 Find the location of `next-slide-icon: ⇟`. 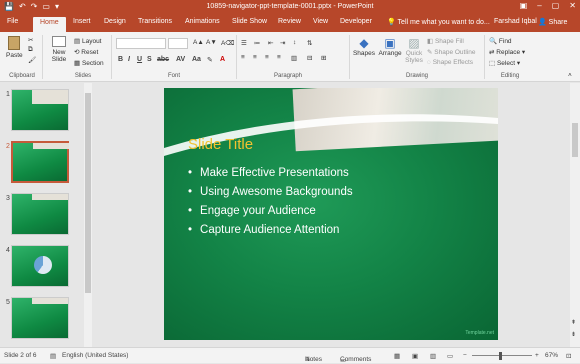

next-slide-icon: ⇟ is located at coordinates (573, 334).